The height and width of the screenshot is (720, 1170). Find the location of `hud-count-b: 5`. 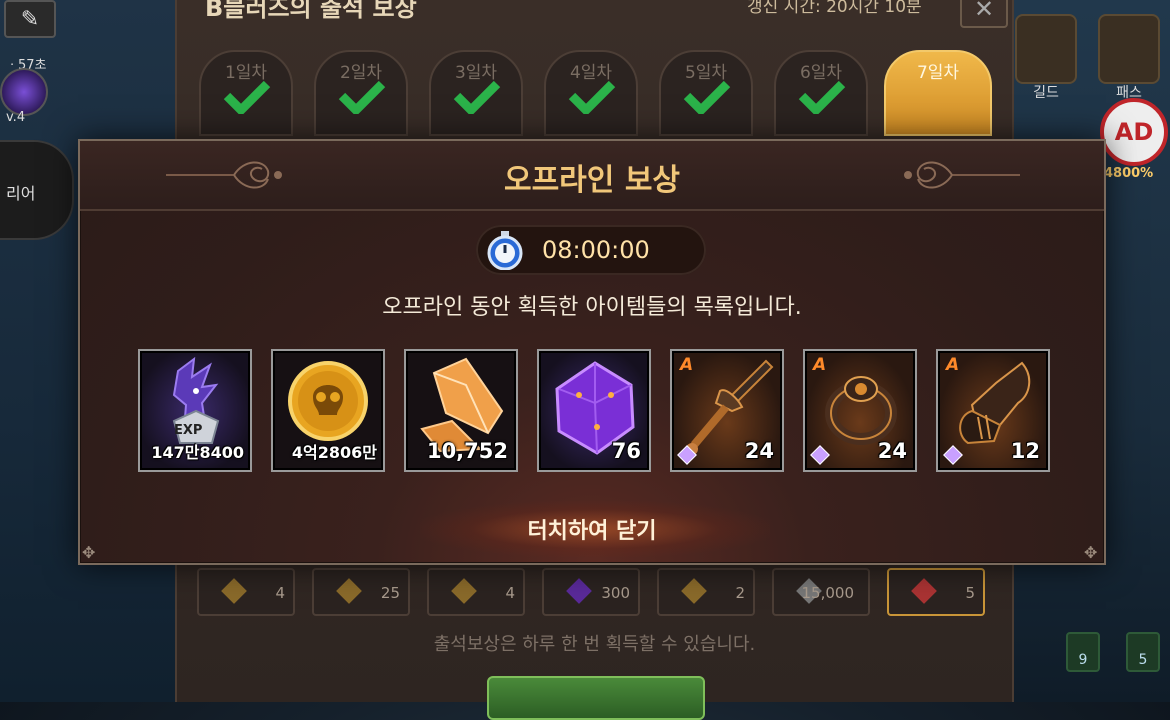

hud-count-b: 5 is located at coordinates (1143, 652).